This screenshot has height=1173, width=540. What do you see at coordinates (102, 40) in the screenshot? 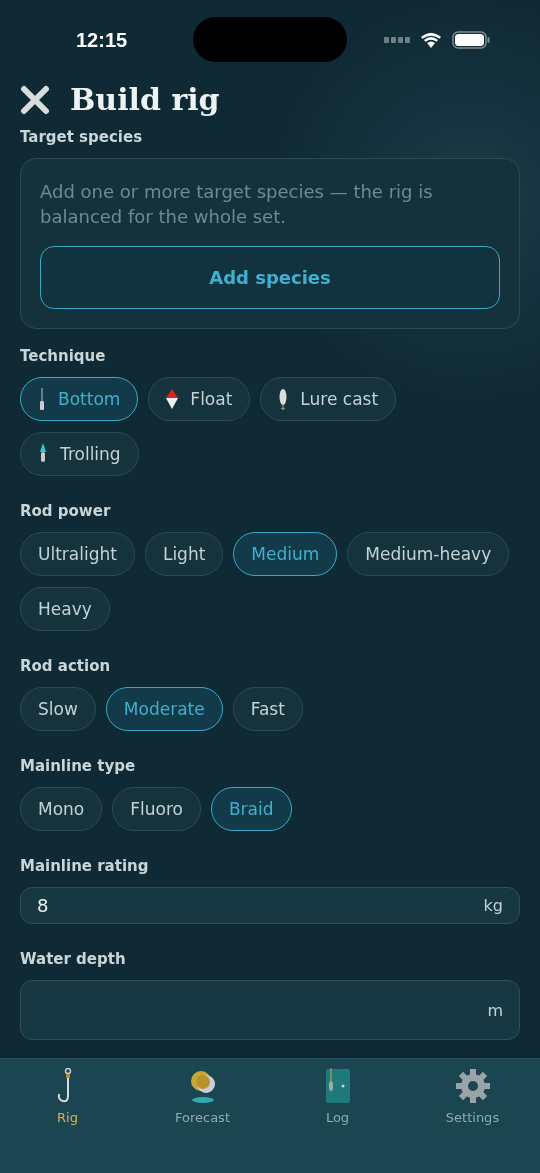
I see `status-time: 12:15` at bounding box center [102, 40].